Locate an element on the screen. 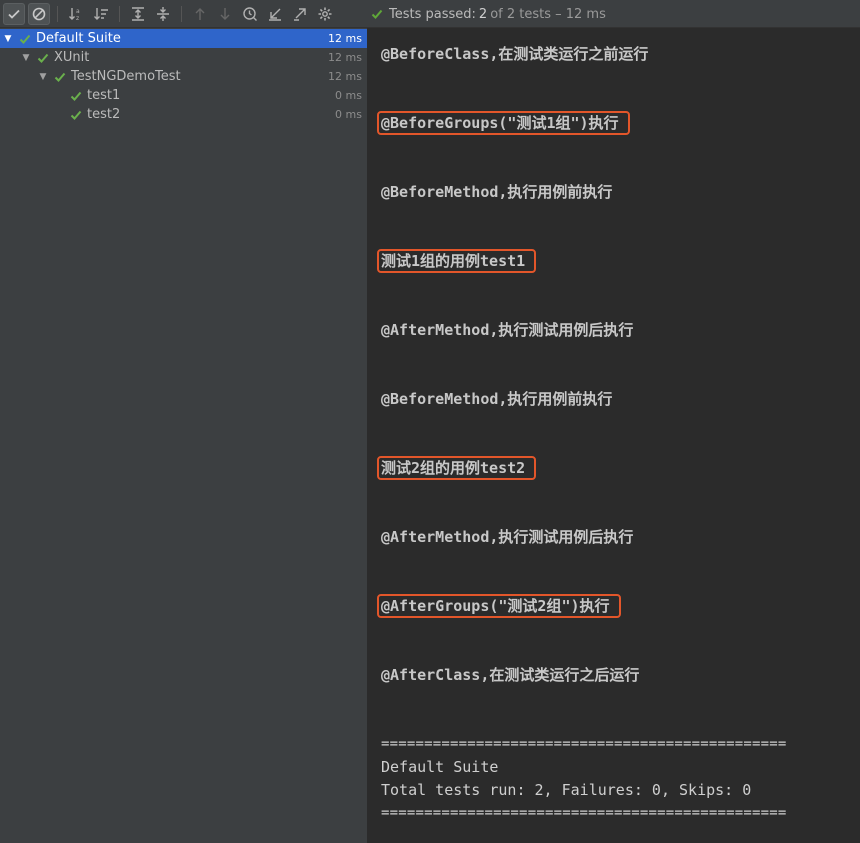 The height and width of the screenshot is (843, 860). sort-by-duration-button is located at coordinates (101, 14).